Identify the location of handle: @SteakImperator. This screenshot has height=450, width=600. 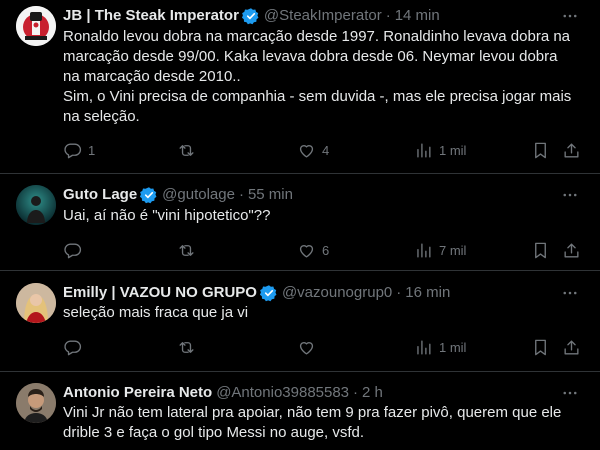
(323, 16).